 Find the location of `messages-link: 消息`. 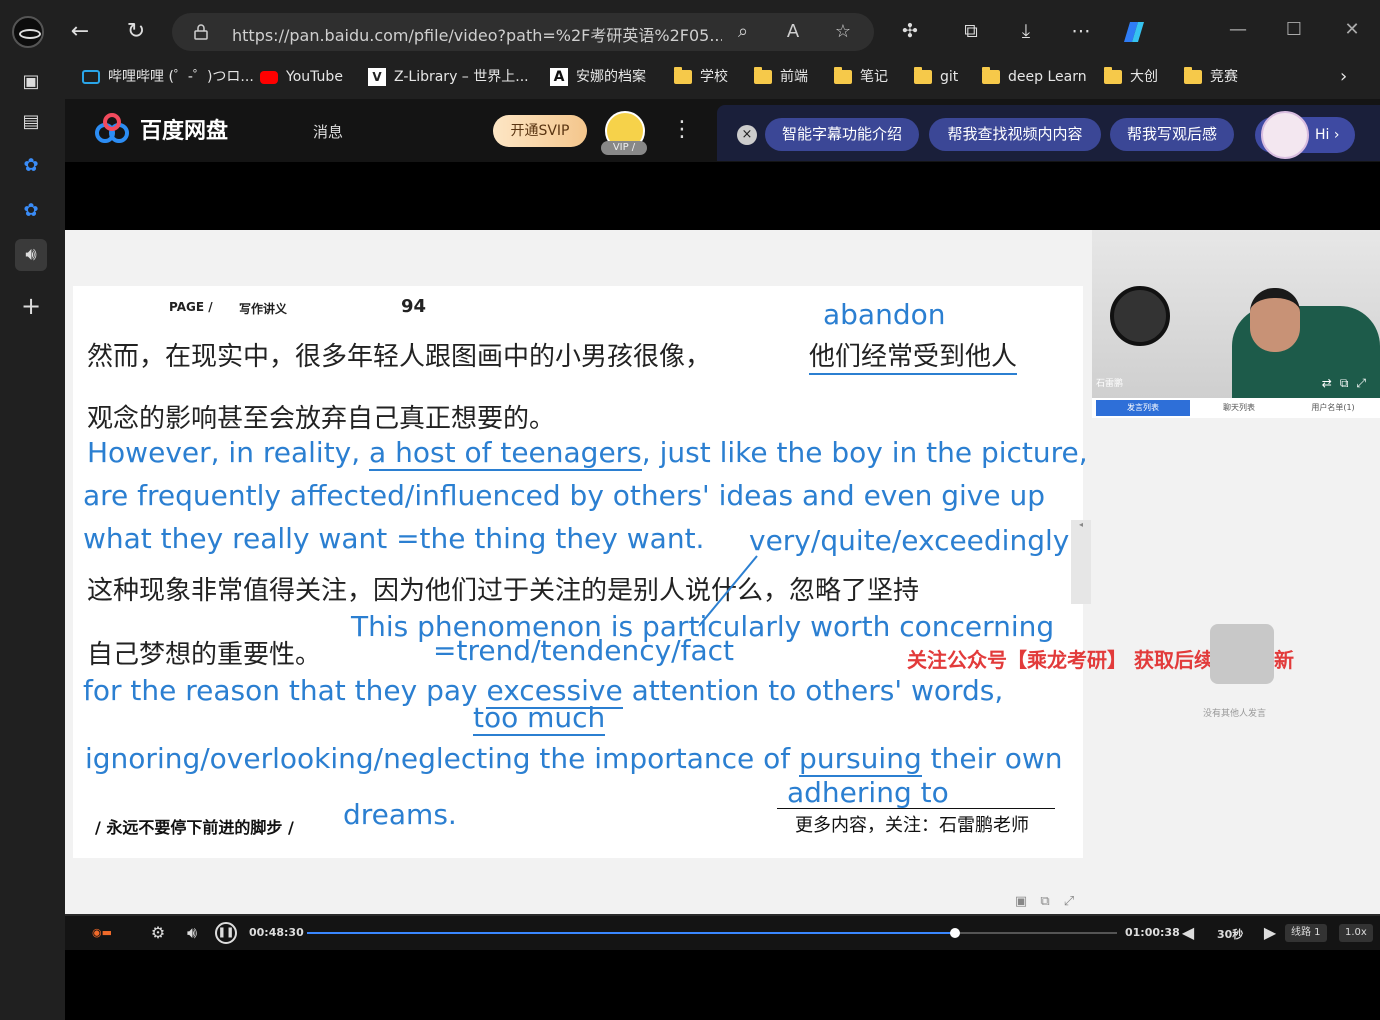

messages-link: 消息 is located at coordinates (328, 131).